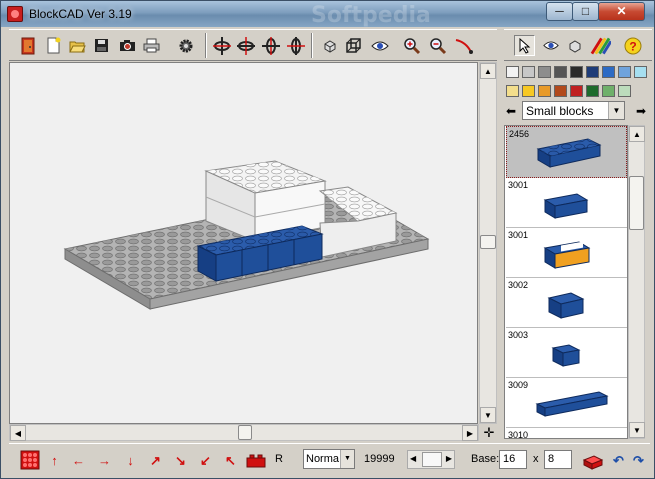  What do you see at coordinates (27, 45) in the screenshot?
I see `exit-door-icon` at bounding box center [27, 45].